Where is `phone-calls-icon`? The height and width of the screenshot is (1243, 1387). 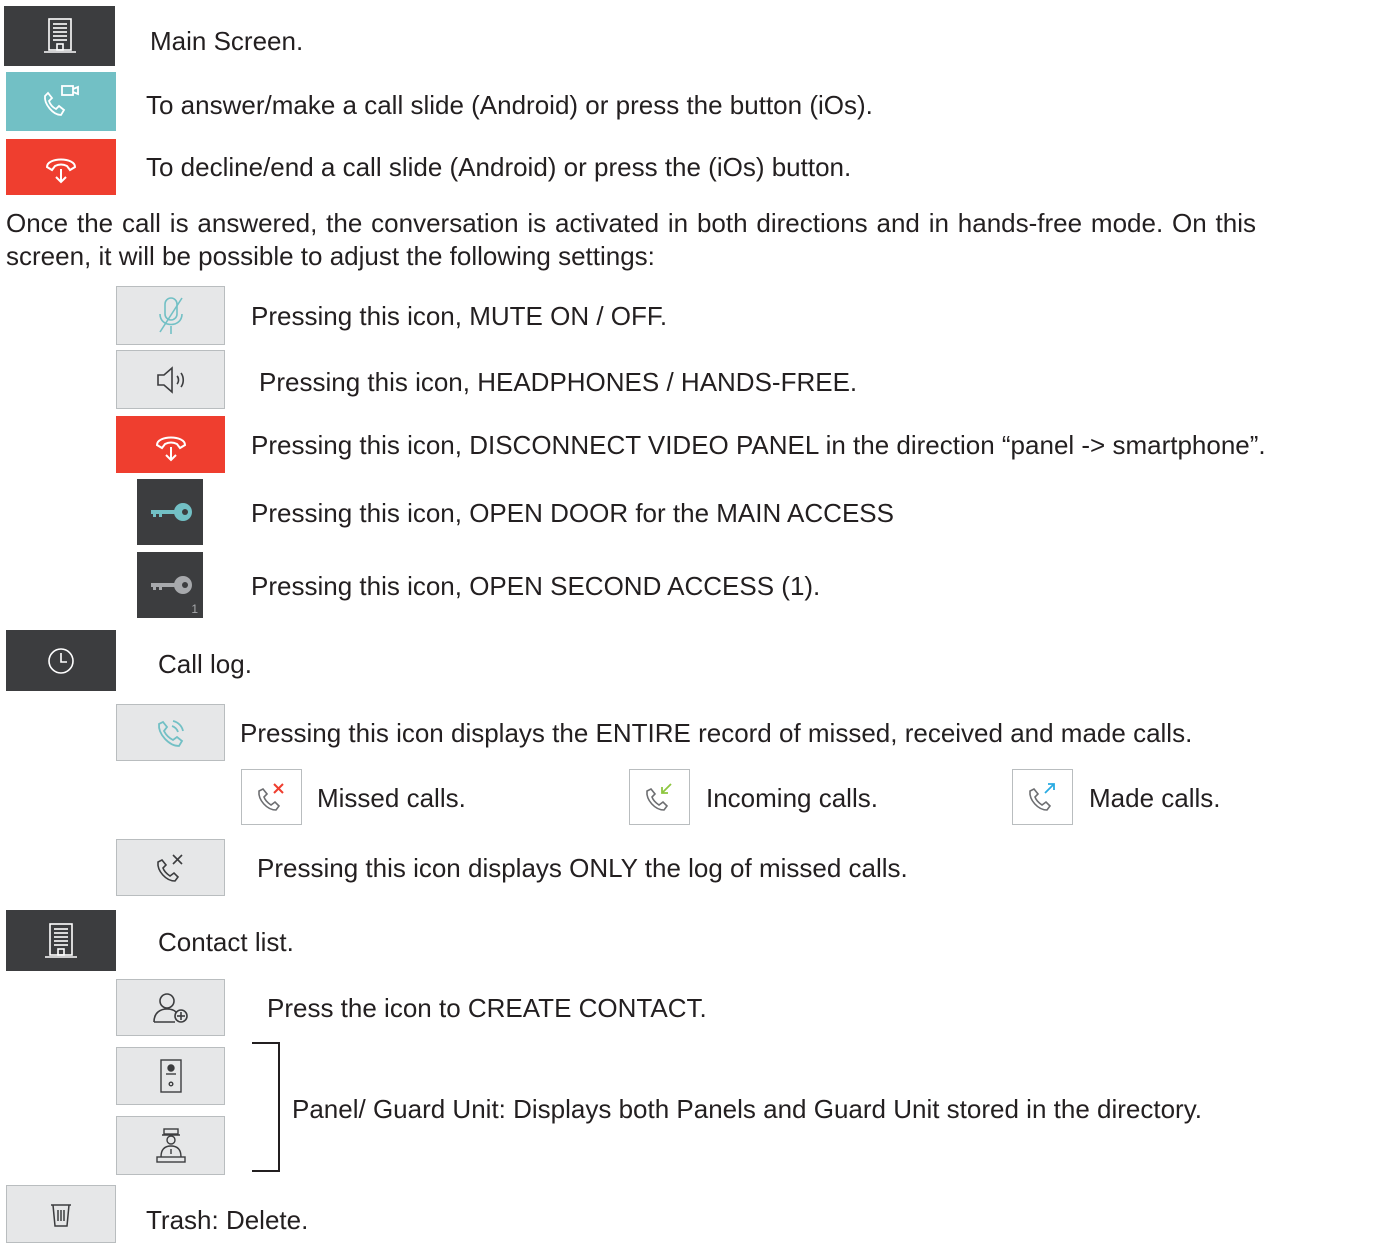
phone-calls-icon is located at coordinates (171, 733).